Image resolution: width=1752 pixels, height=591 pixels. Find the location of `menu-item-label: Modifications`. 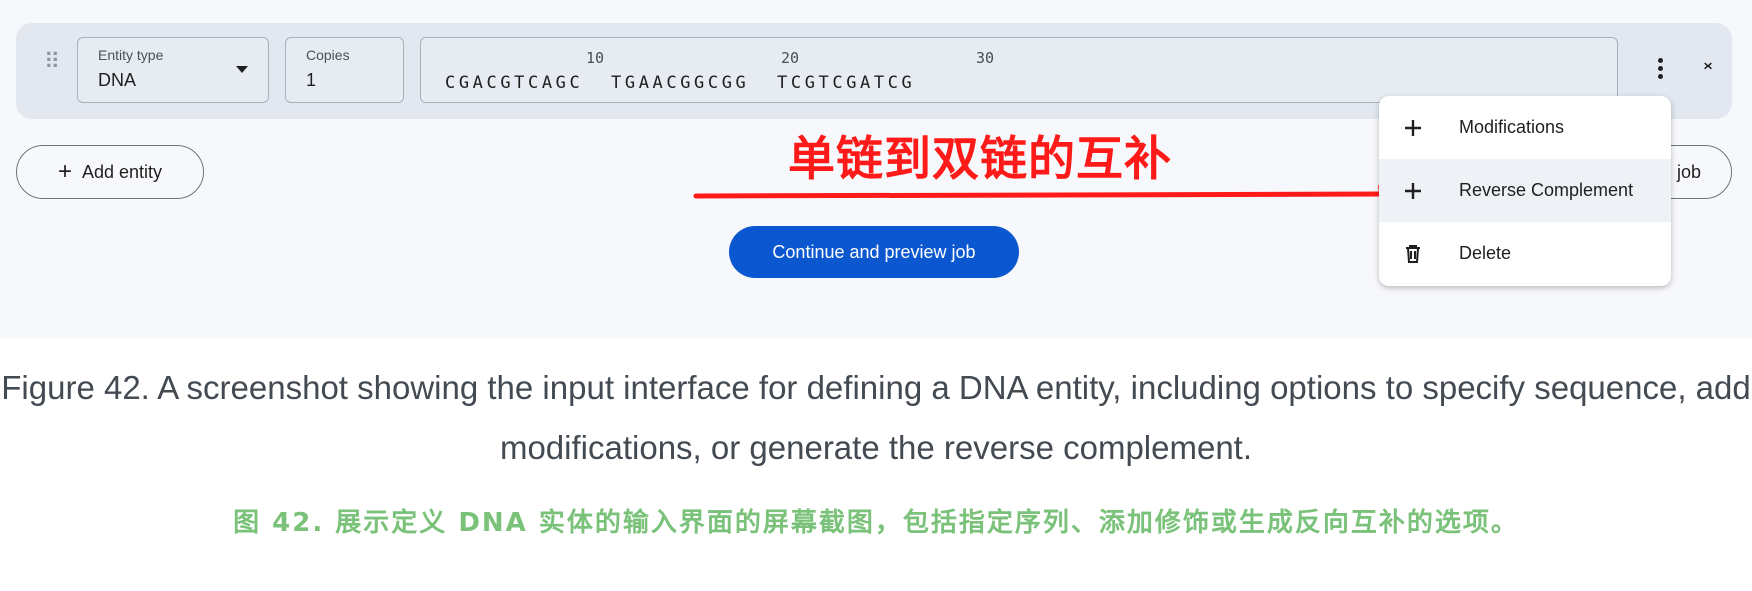

menu-item-label: Modifications is located at coordinates (1512, 127).